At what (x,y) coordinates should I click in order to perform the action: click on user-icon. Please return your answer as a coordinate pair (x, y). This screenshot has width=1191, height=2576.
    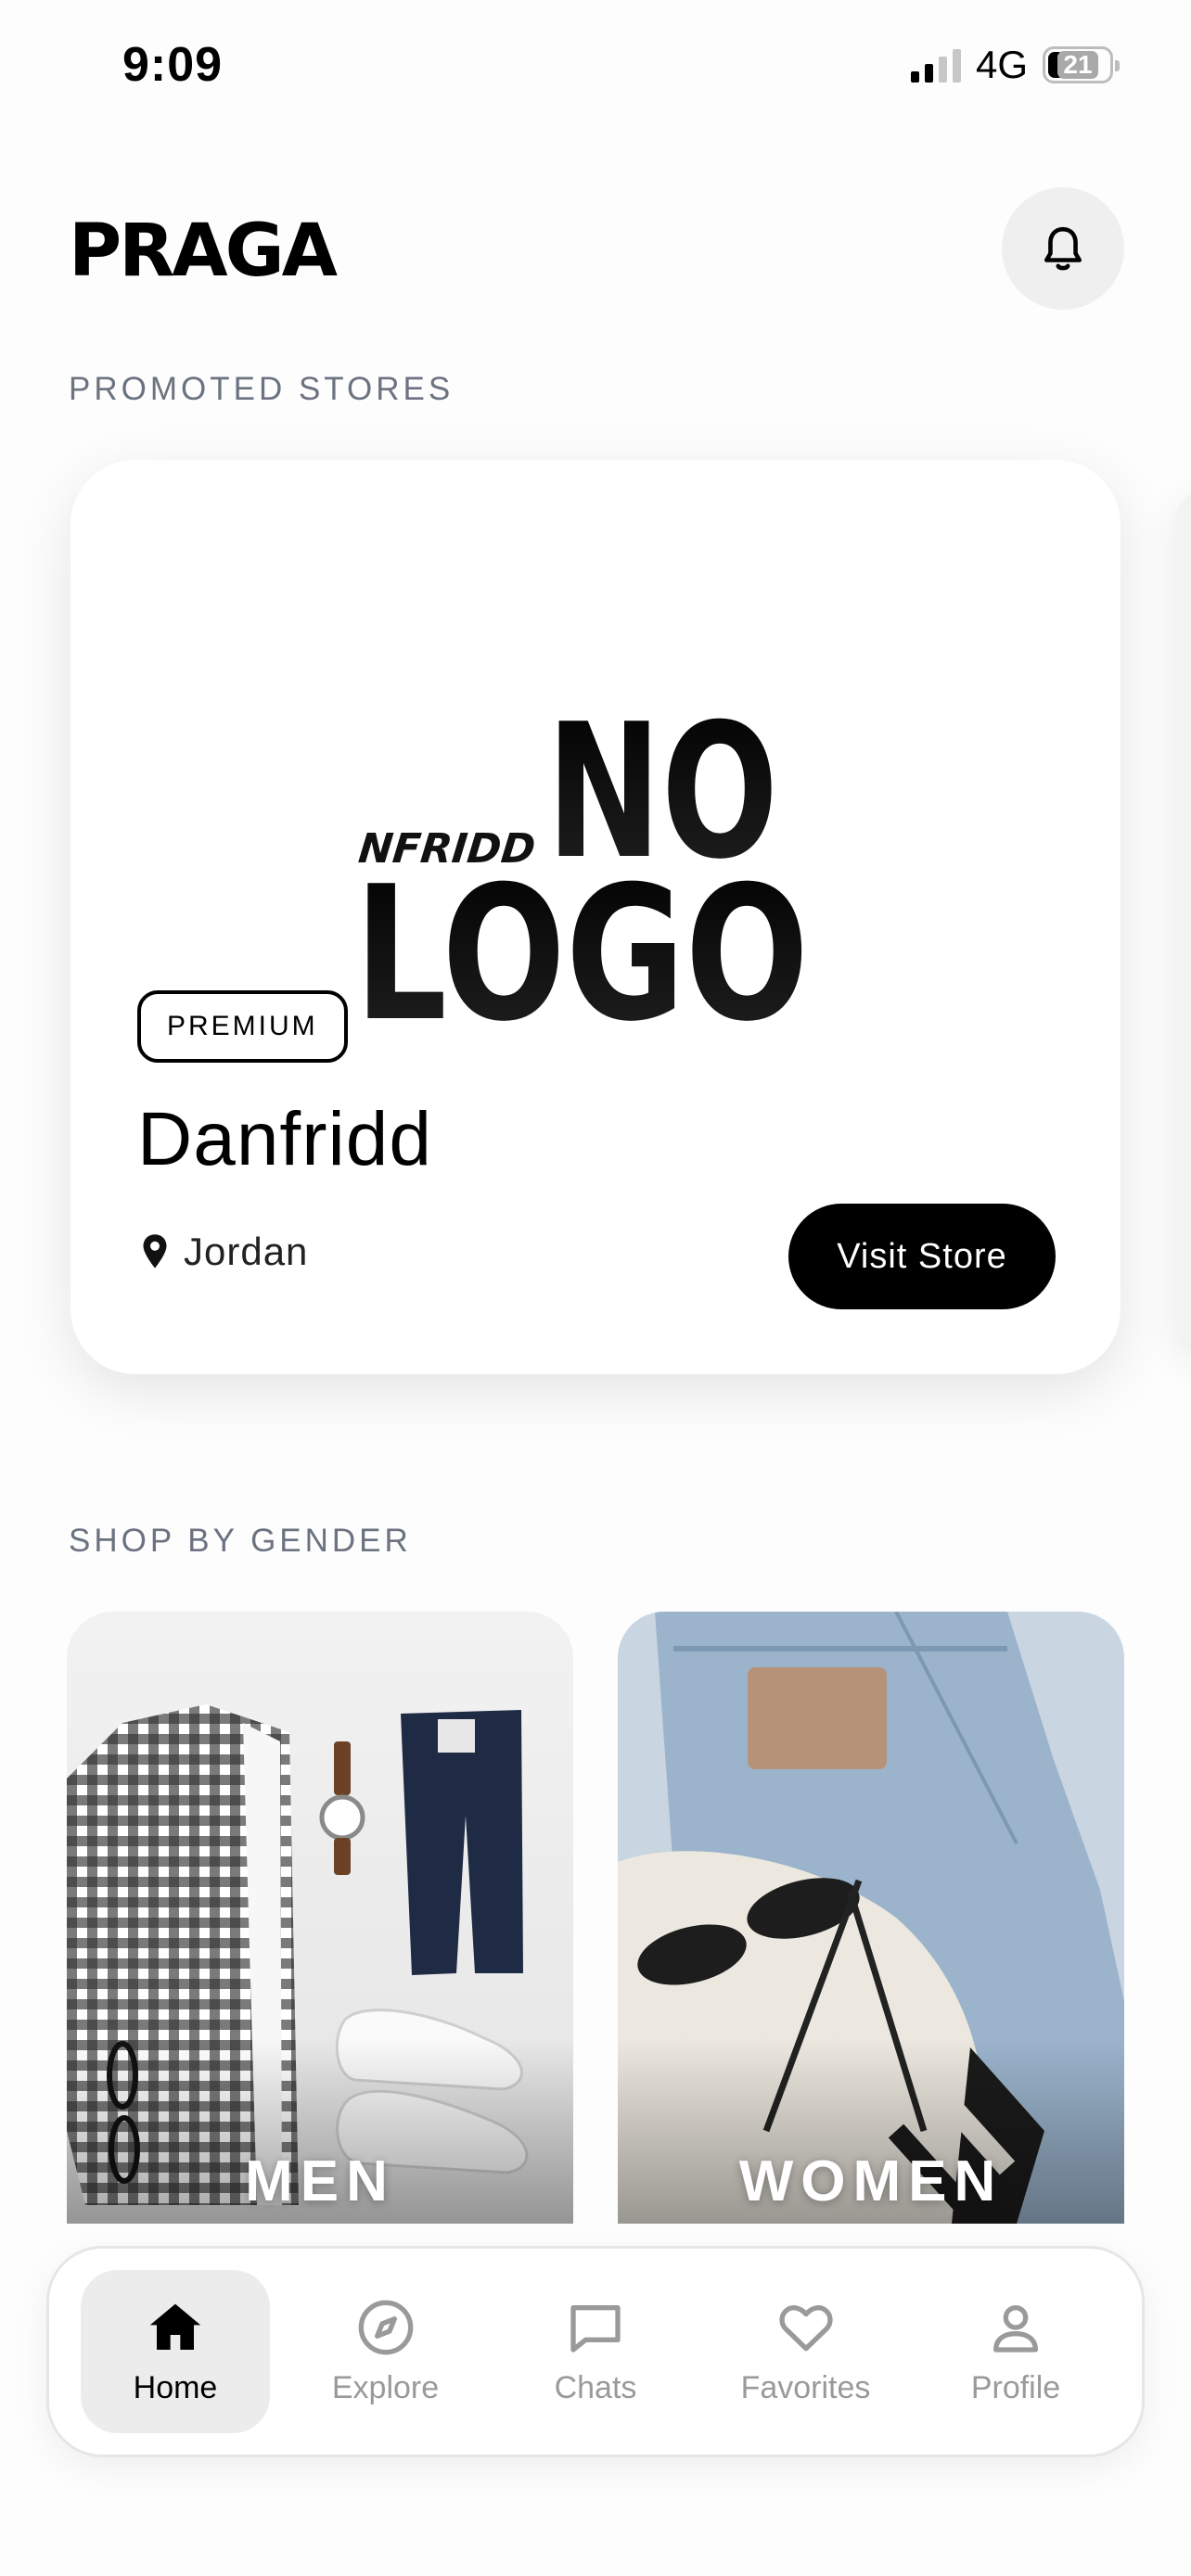
    Looking at the image, I should click on (1015, 2328).